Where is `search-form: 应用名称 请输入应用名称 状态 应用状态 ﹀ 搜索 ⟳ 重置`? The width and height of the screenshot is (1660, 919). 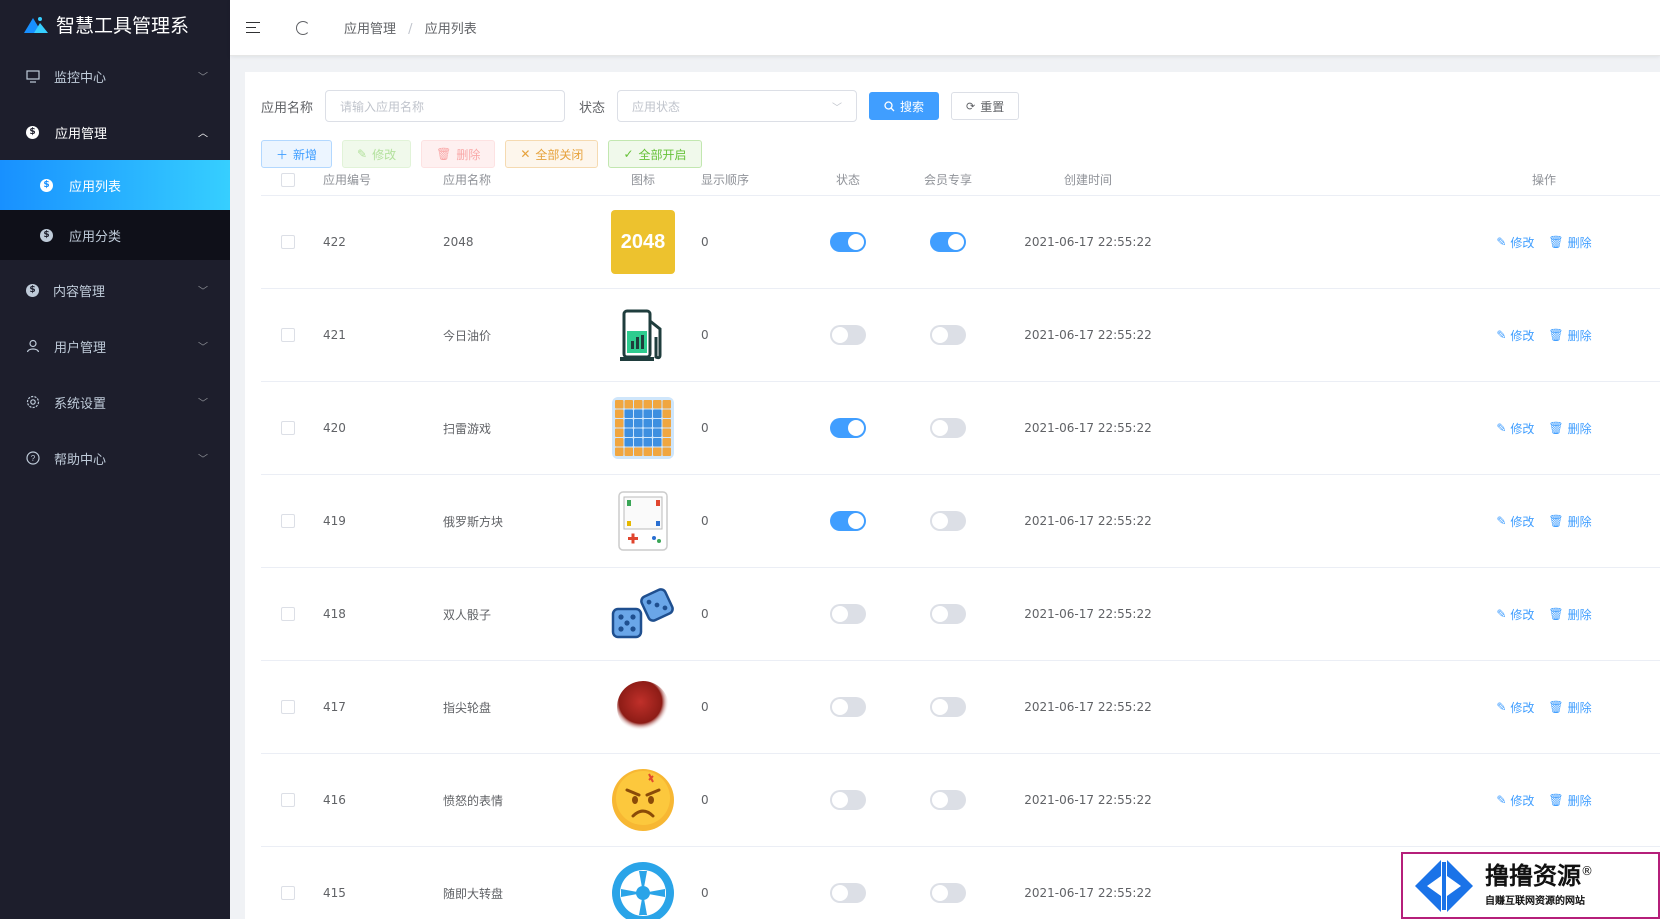 search-form: 应用名称 请输入应用名称 状态 应用状态 ﹀ 搜索 ⟳ 重置 is located at coordinates (640, 106).